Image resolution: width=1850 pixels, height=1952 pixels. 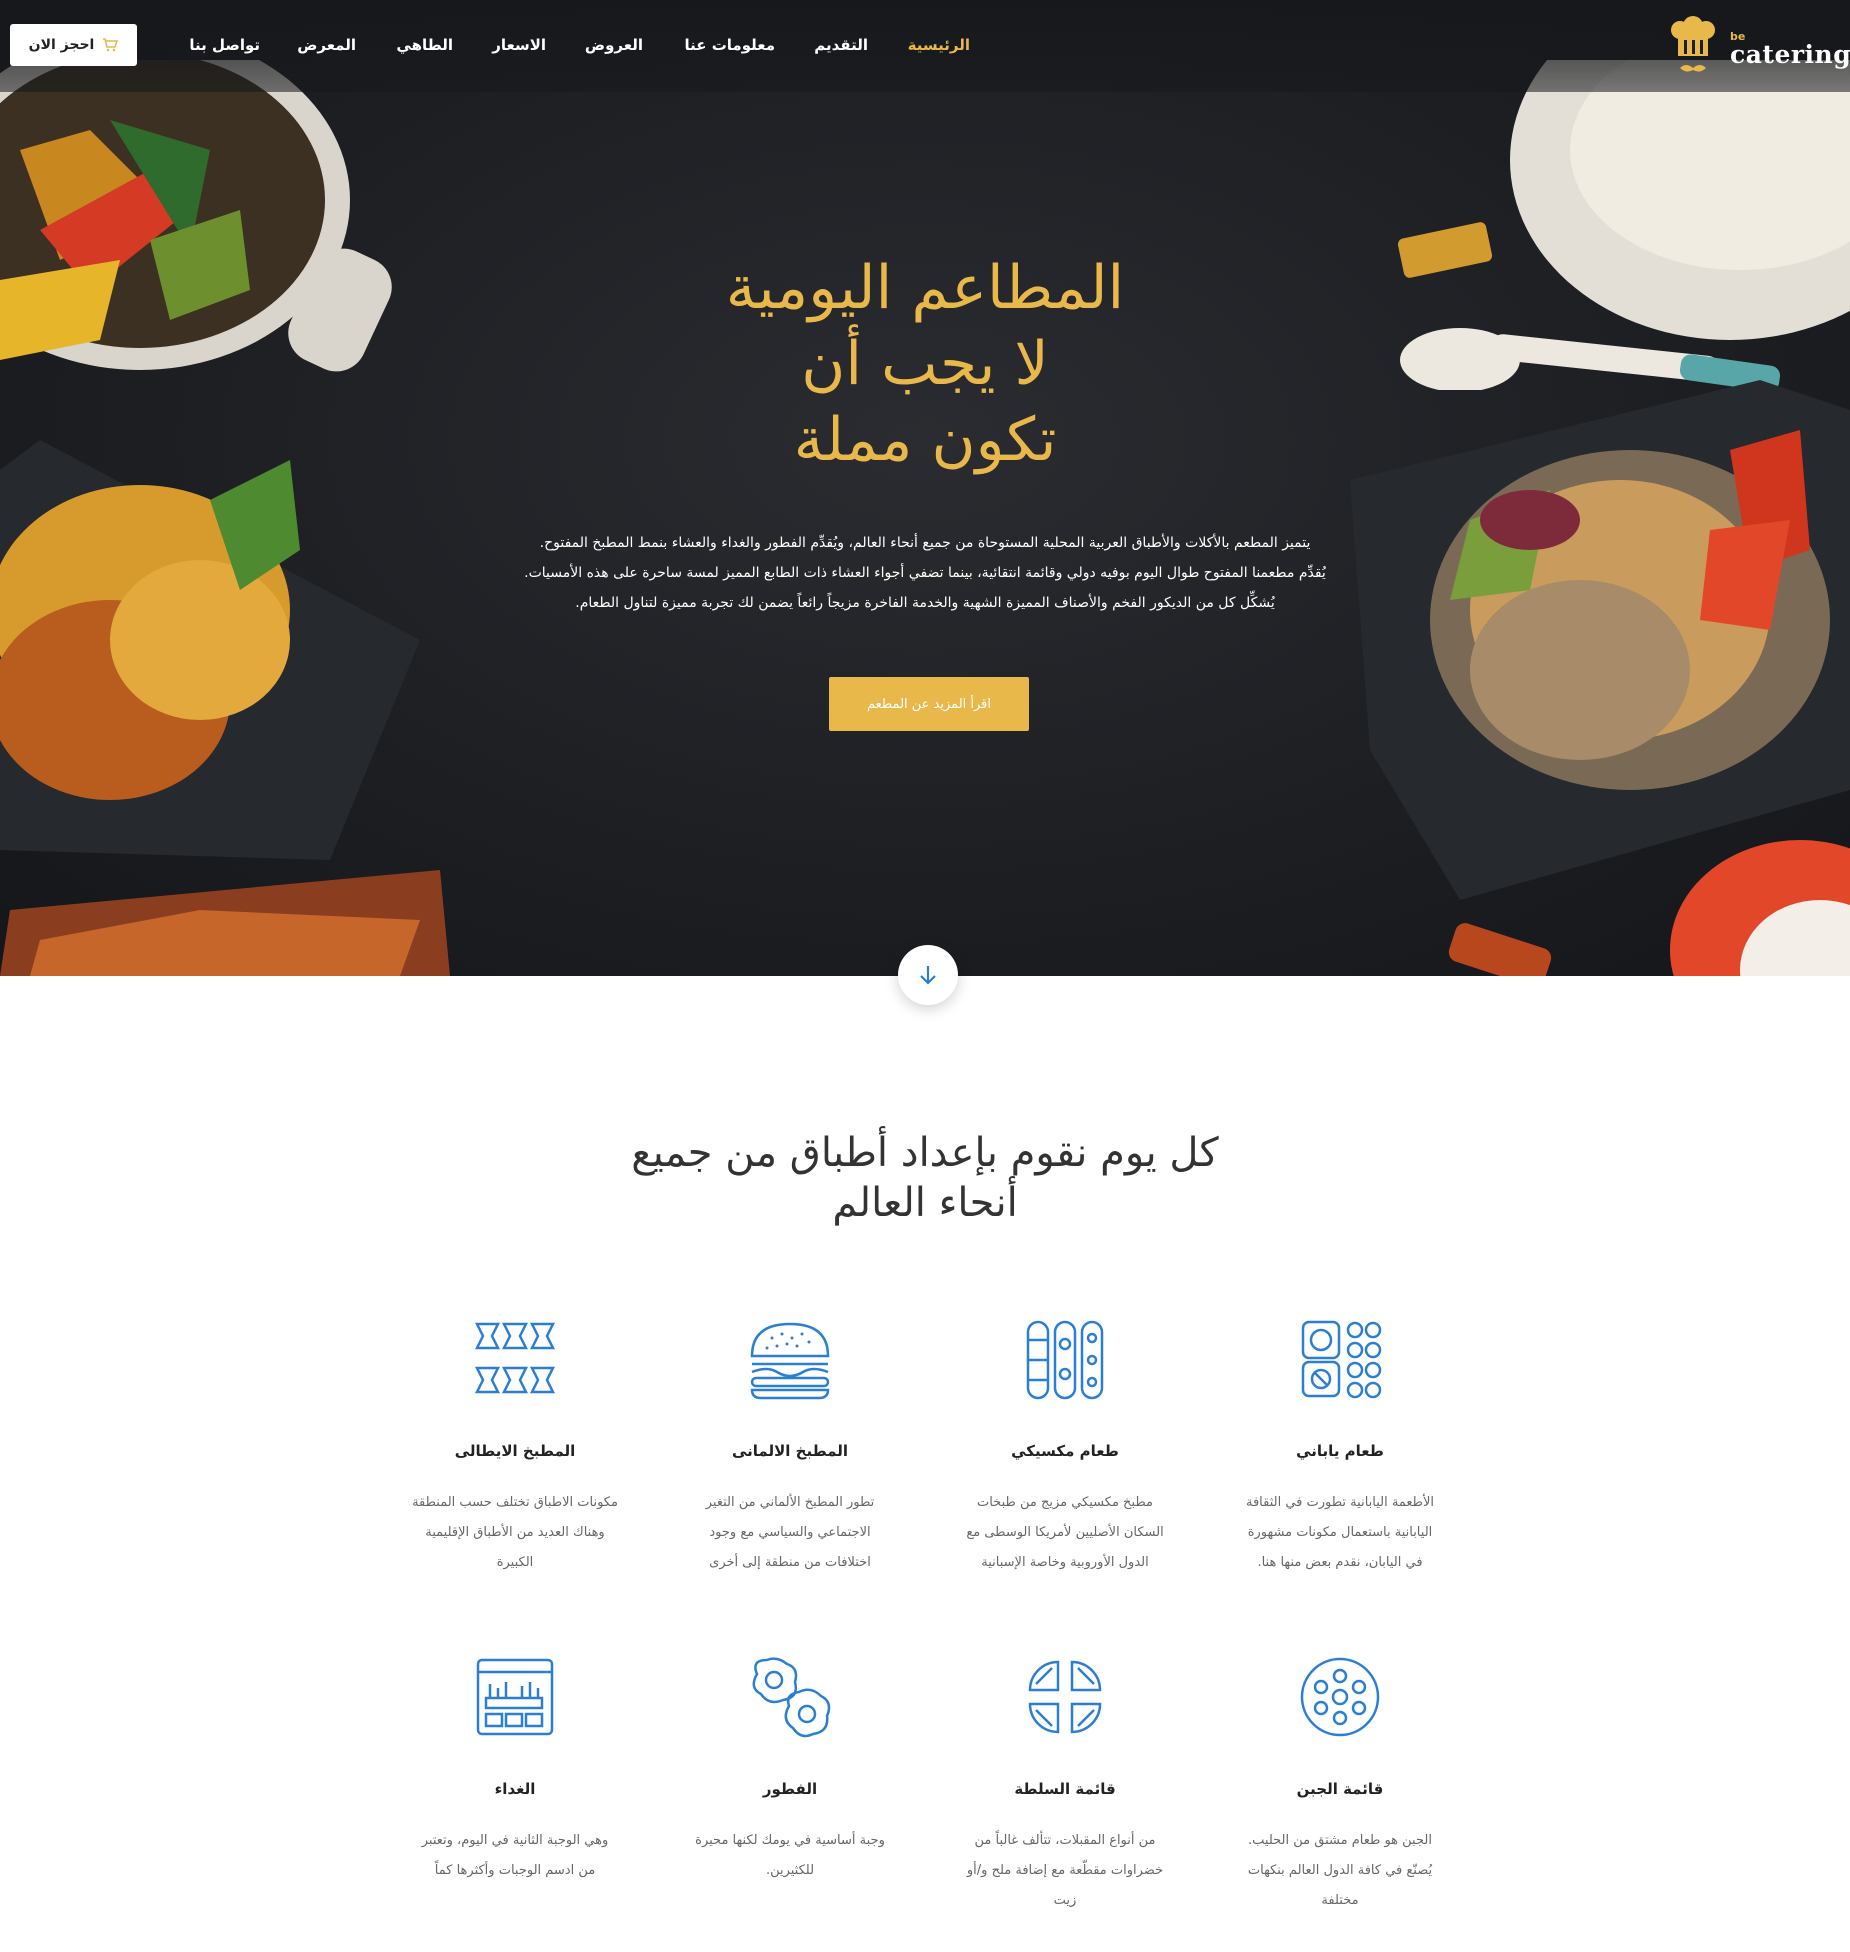 I want to click on card-desc-line: الاجتماعي والسياسي مع وجود, so click(x=790, y=1532).